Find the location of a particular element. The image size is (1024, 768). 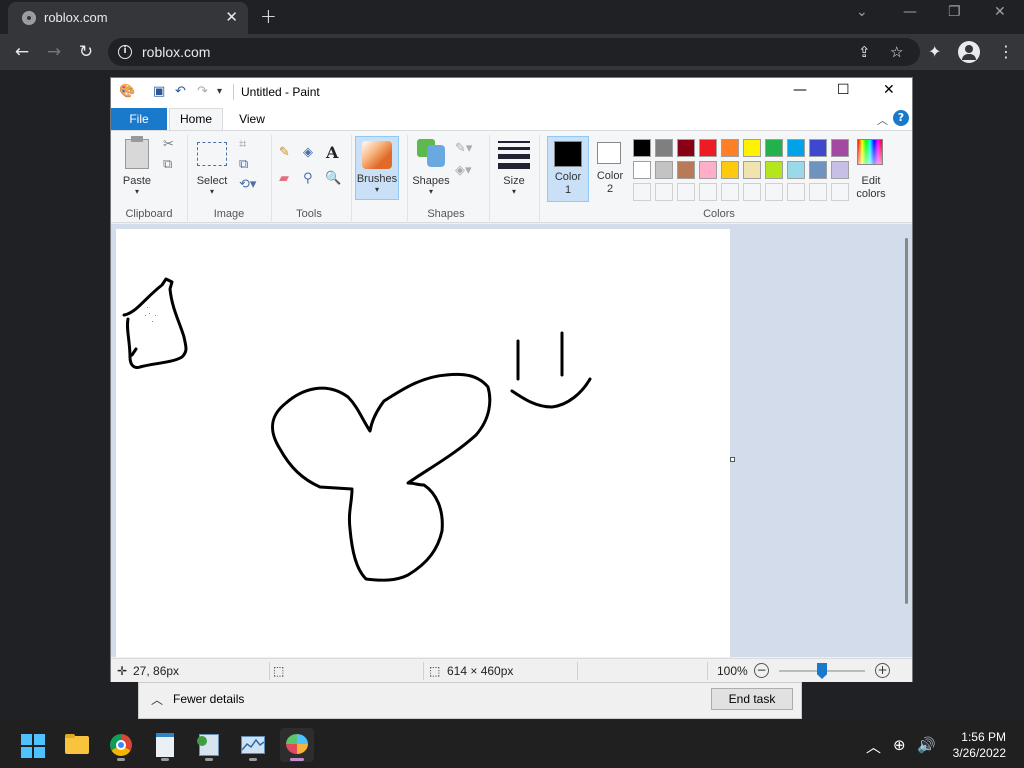

zoom-slider-thumb is located at coordinates (822, 671).